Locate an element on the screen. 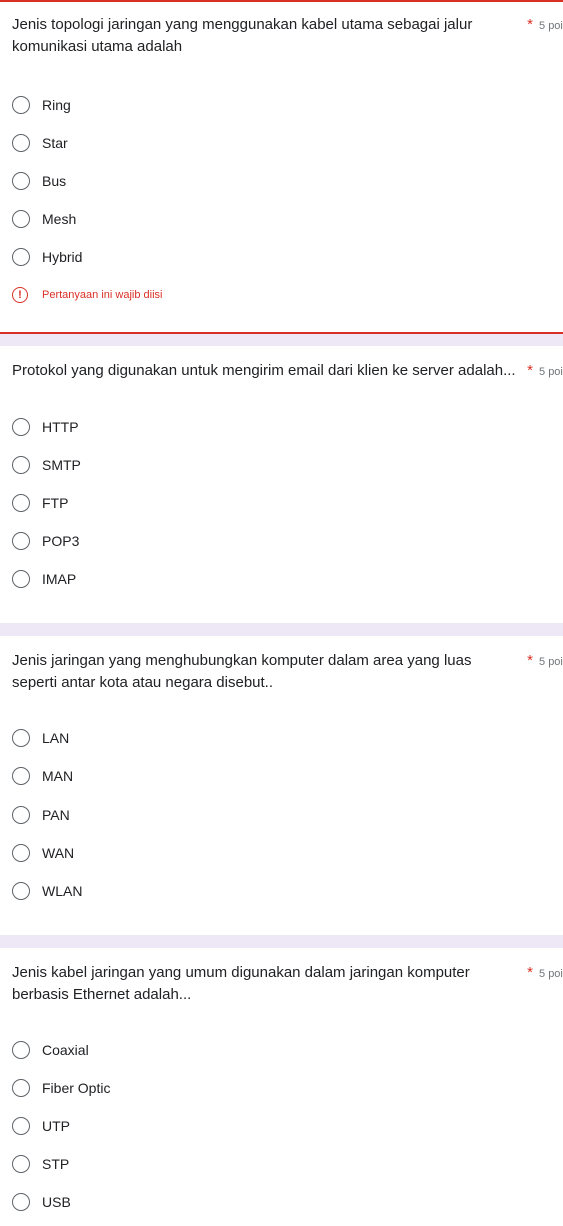 The height and width of the screenshot is (1226, 563). option-ftp: FTP is located at coordinates (40, 503).